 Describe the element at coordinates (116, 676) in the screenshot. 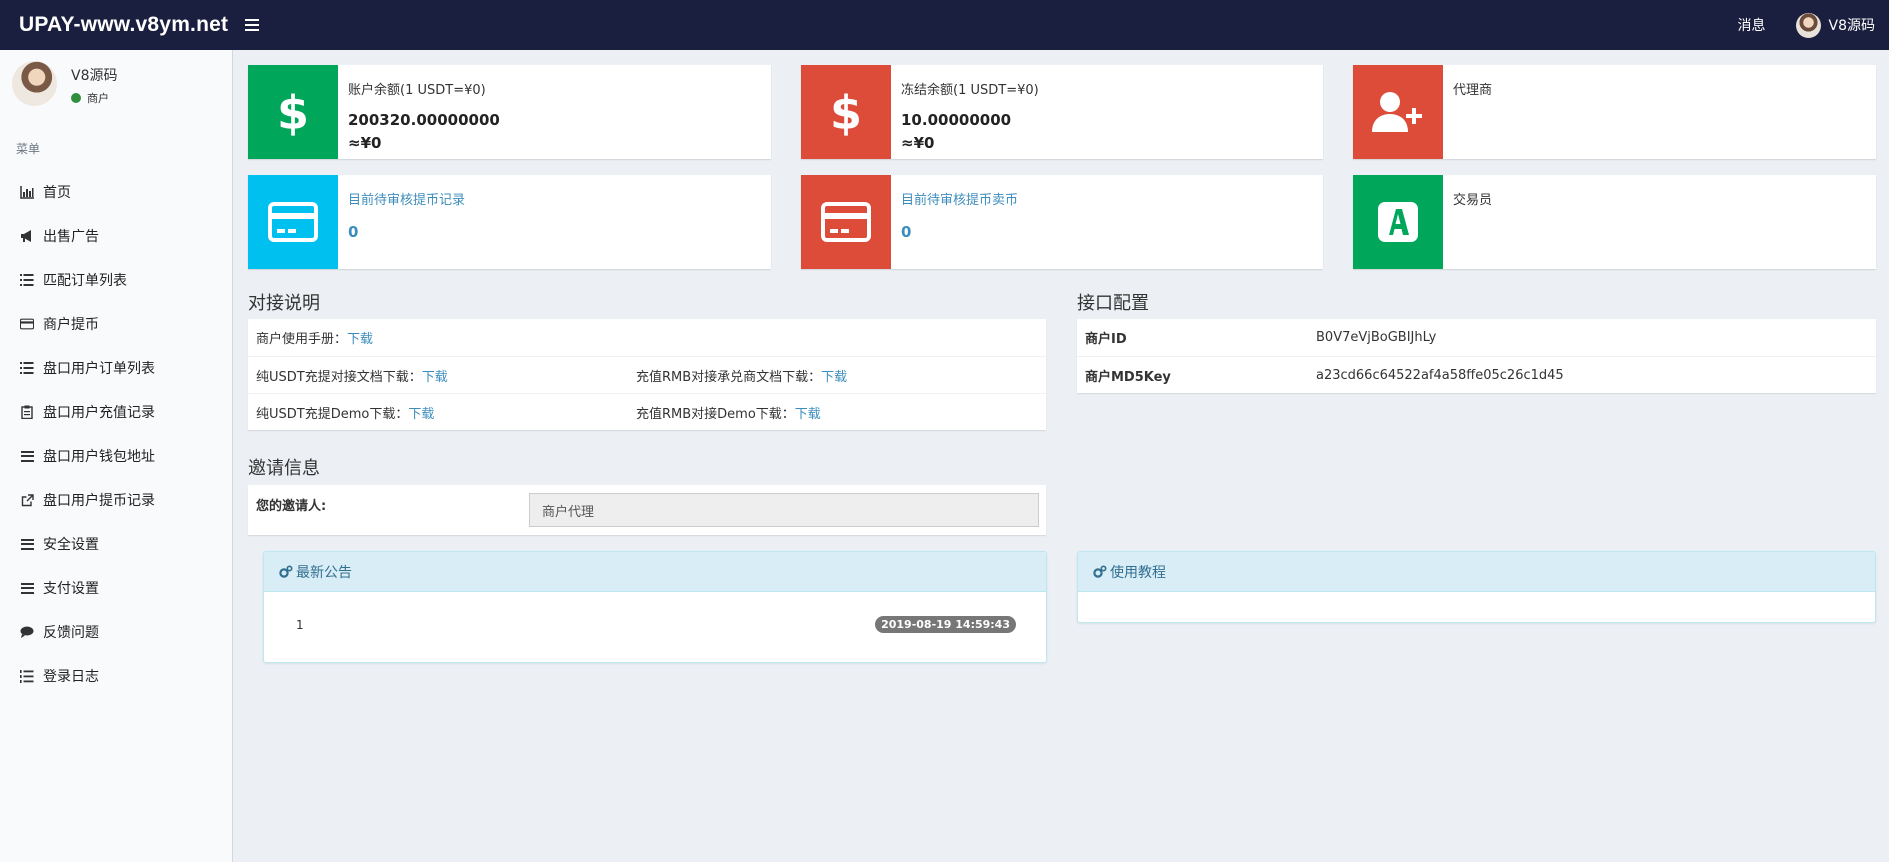

I see `sidebar-item-login-log: 登录日志` at that location.